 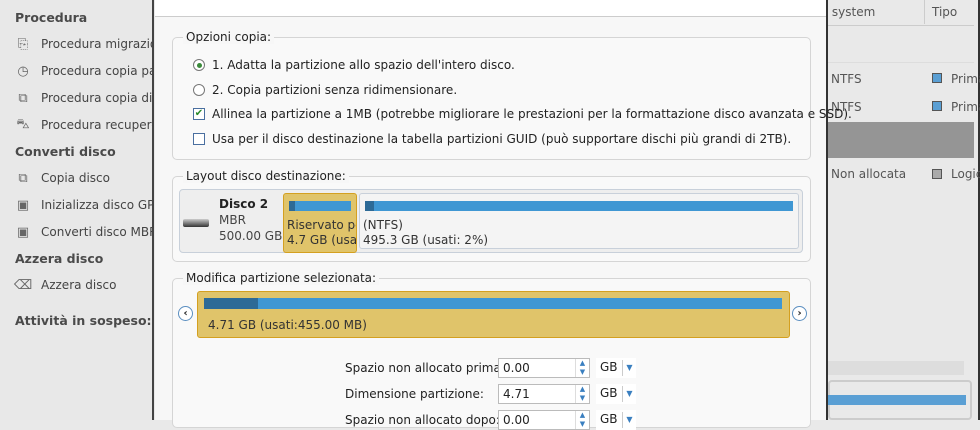 What do you see at coordinates (83, 124) in the screenshot?
I see `sidebar-item-recovery: ⛍ Procedura recupero` at bounding box center [83, 124].